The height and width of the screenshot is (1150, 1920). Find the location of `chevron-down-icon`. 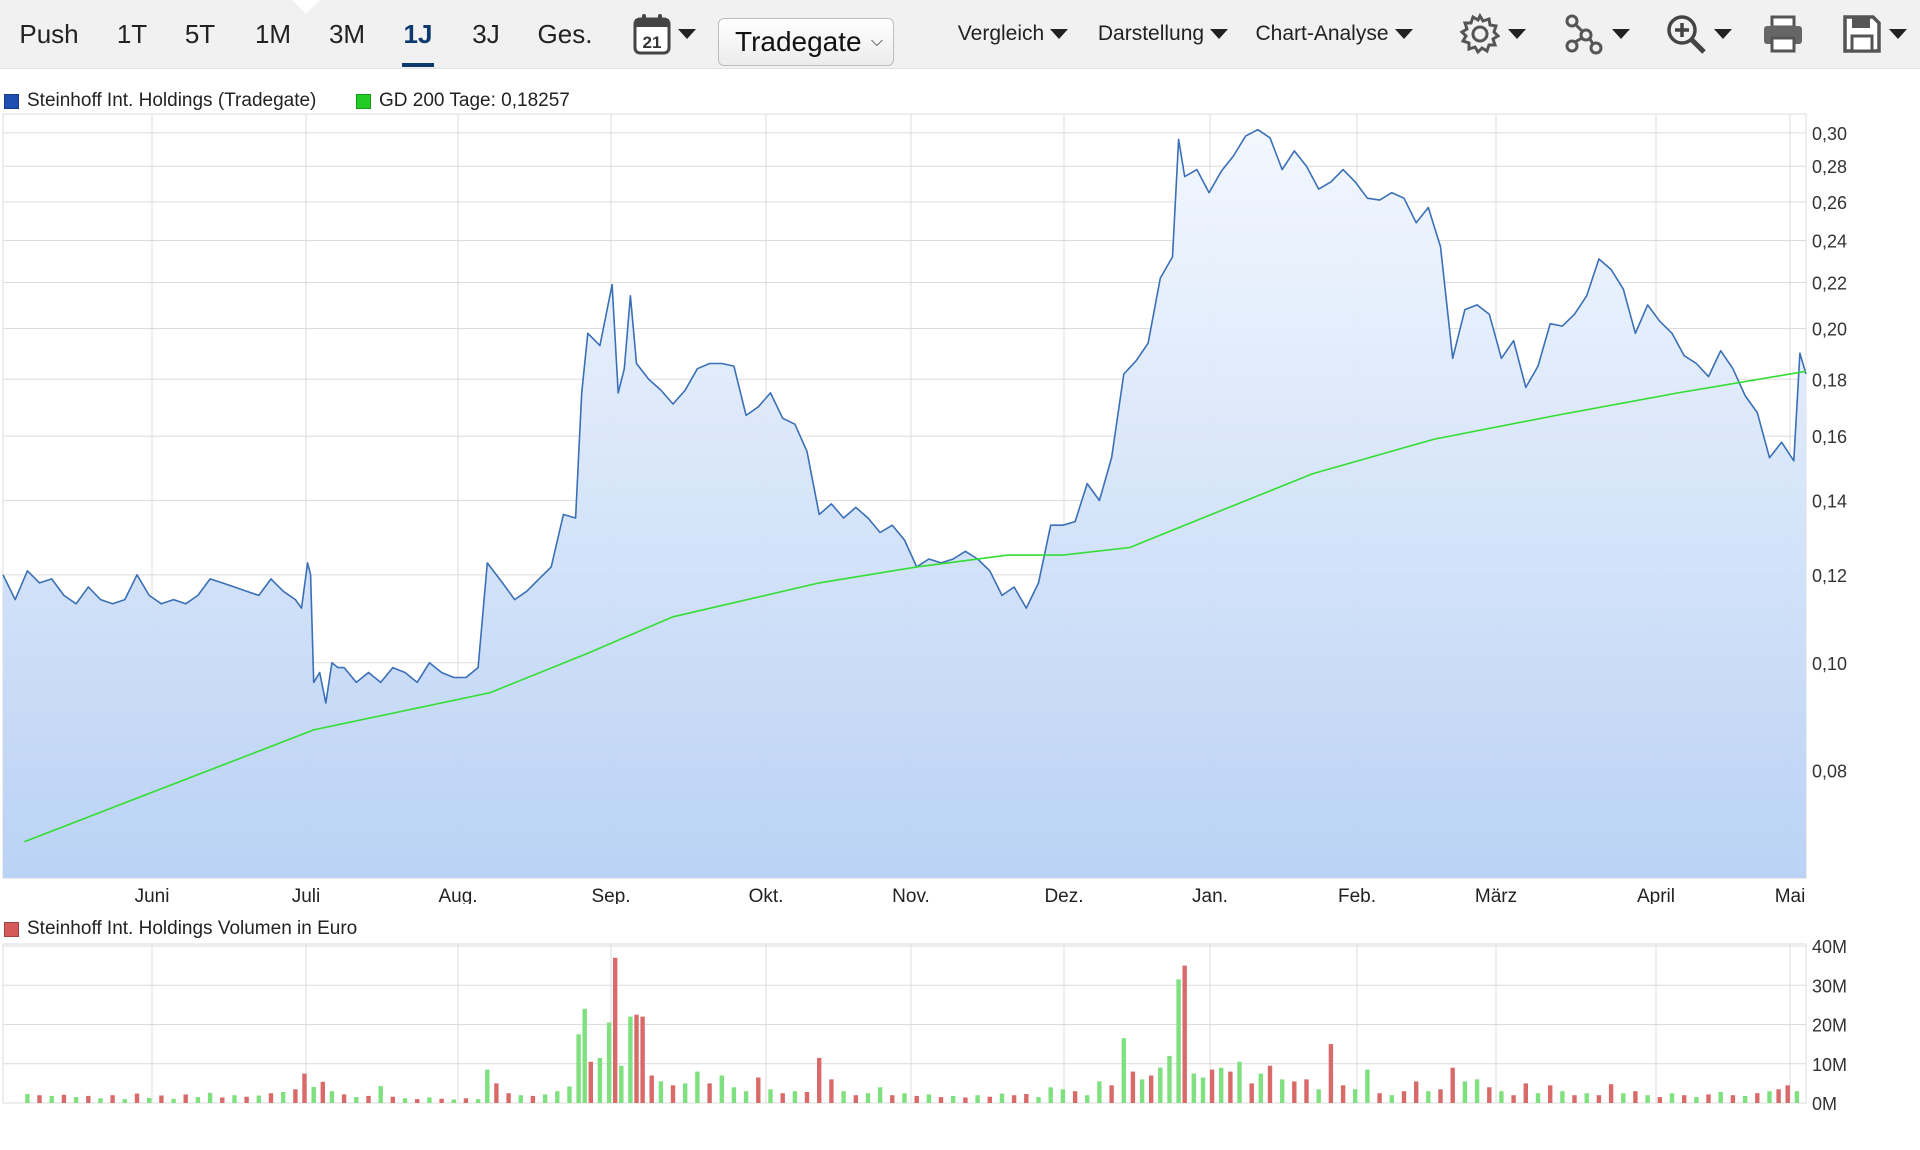

chevron-down-icon is located at coordinates (1517, 34).